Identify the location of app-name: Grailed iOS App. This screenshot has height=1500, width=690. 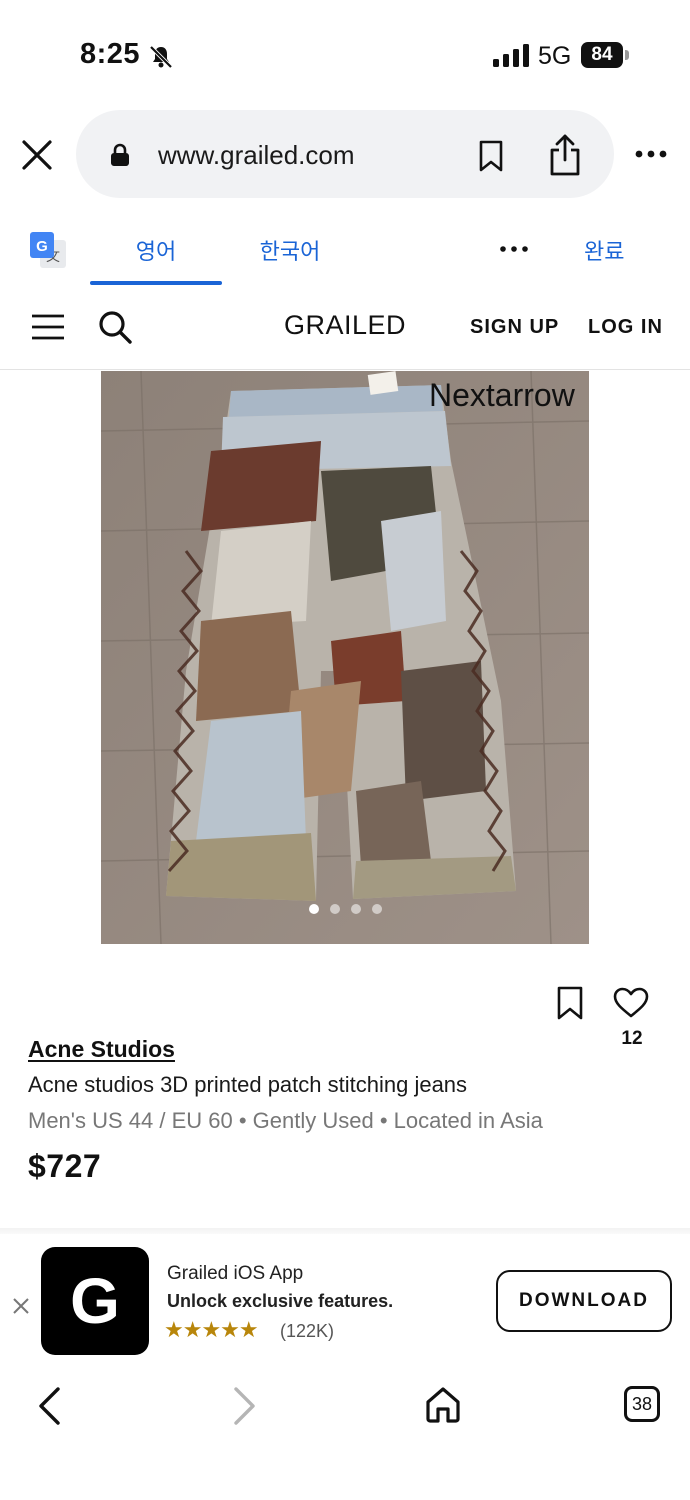
(235, 1273).